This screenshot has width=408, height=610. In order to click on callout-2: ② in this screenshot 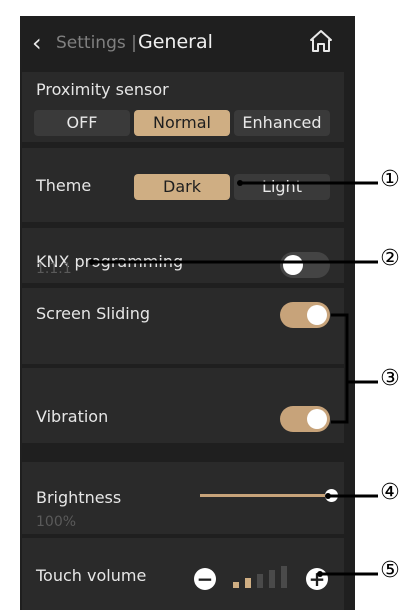, I will do `click(390, 258)`.